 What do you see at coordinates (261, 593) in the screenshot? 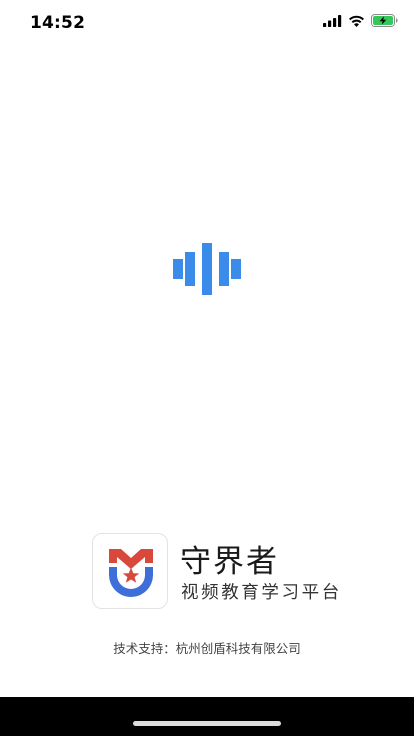
I see `app-tagline: 视频教育学习平台` at bounding box center [261, 593].